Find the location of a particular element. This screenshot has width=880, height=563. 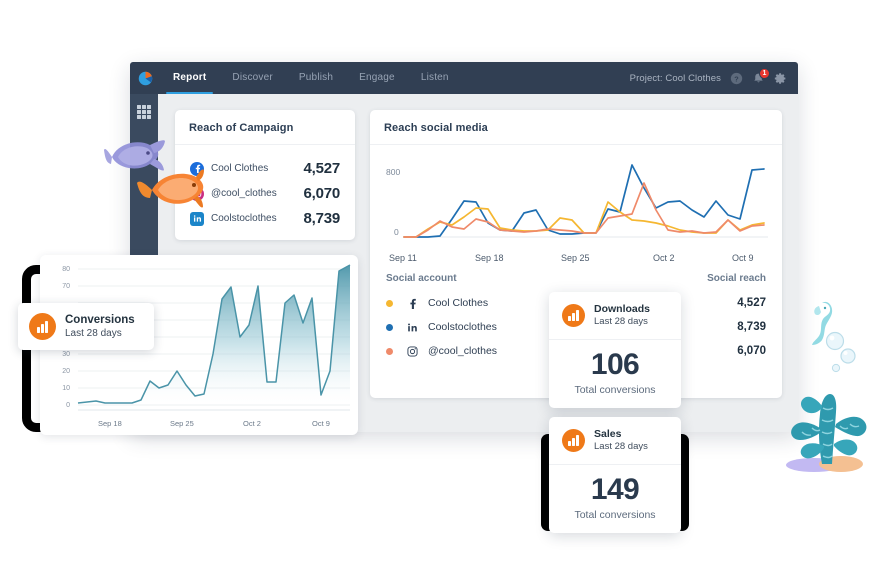

nav-item-engage: Engage is located at coordinates (377, 78).